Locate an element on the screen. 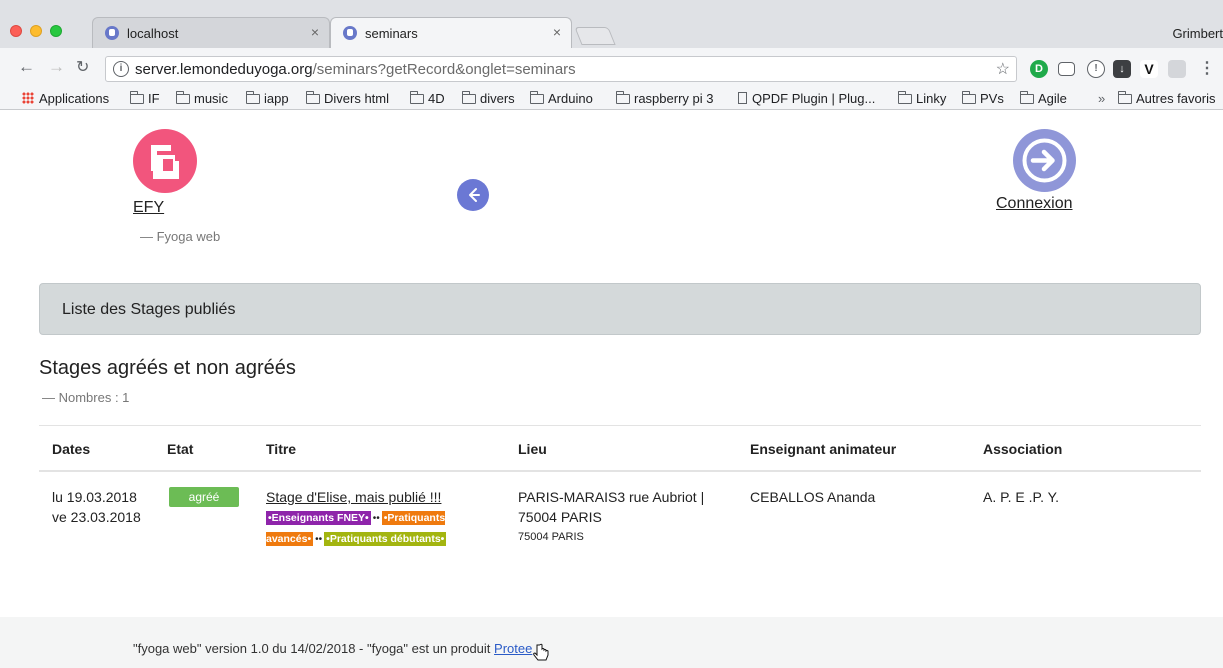  bookmark-if: IF is located at coordinates (145, 98).